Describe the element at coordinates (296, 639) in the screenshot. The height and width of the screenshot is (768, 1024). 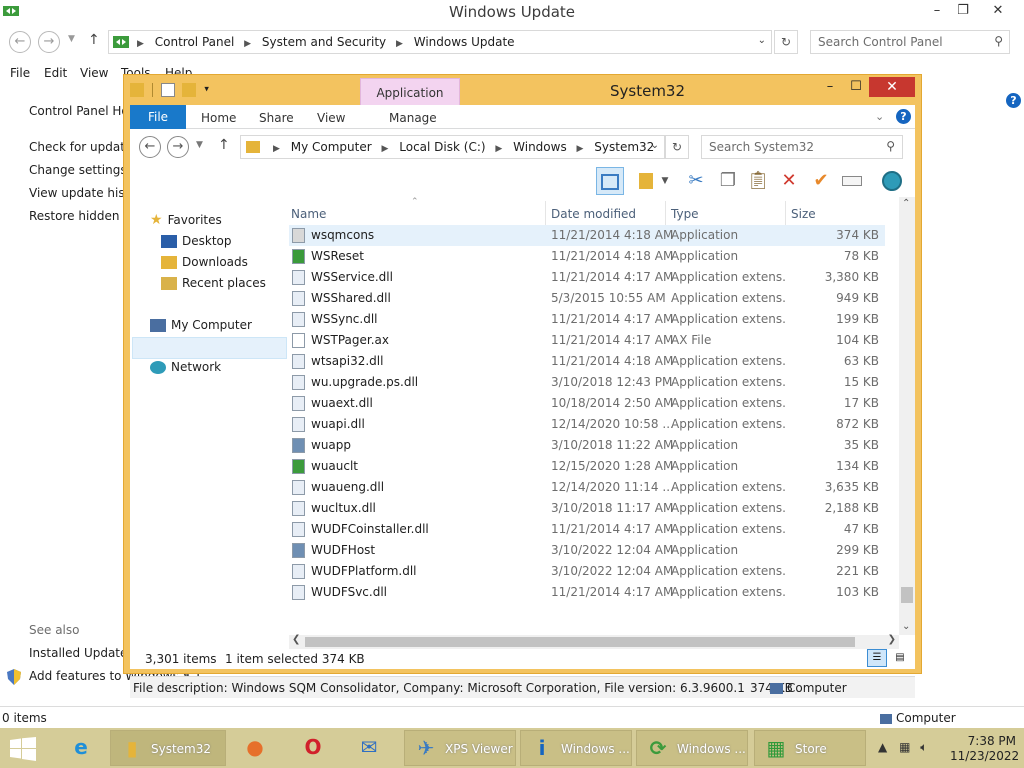
I see `scroll-left-icon: ❮` at that location.